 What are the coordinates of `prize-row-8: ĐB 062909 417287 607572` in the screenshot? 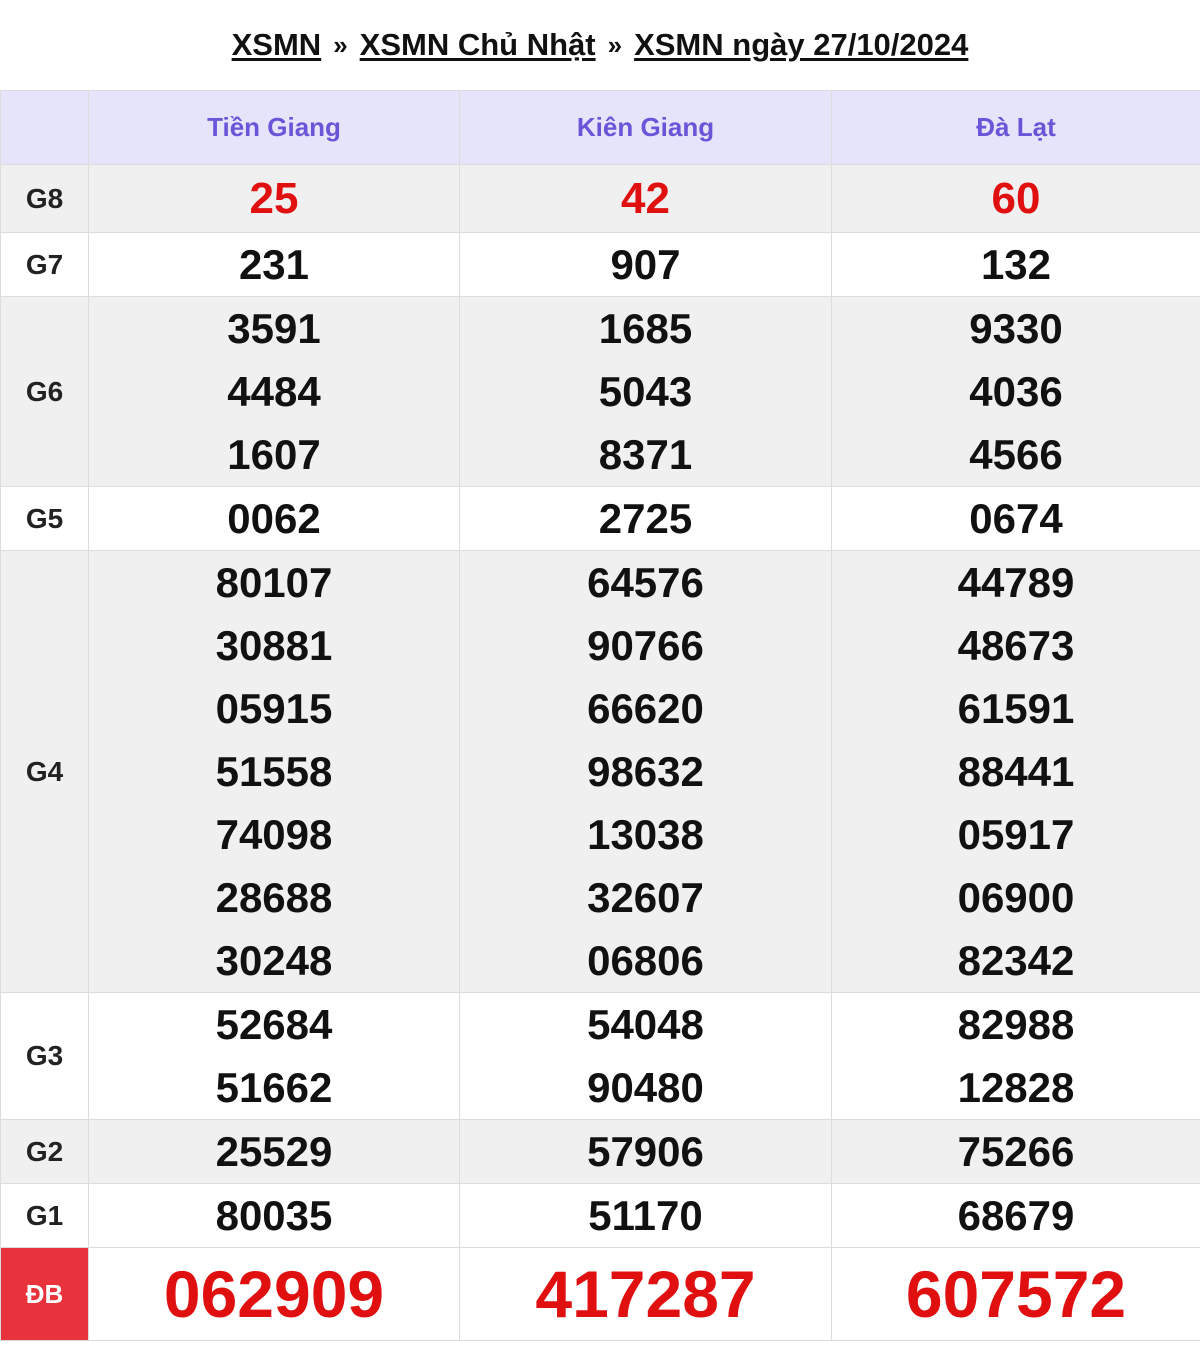 It's located at (600, 1294).